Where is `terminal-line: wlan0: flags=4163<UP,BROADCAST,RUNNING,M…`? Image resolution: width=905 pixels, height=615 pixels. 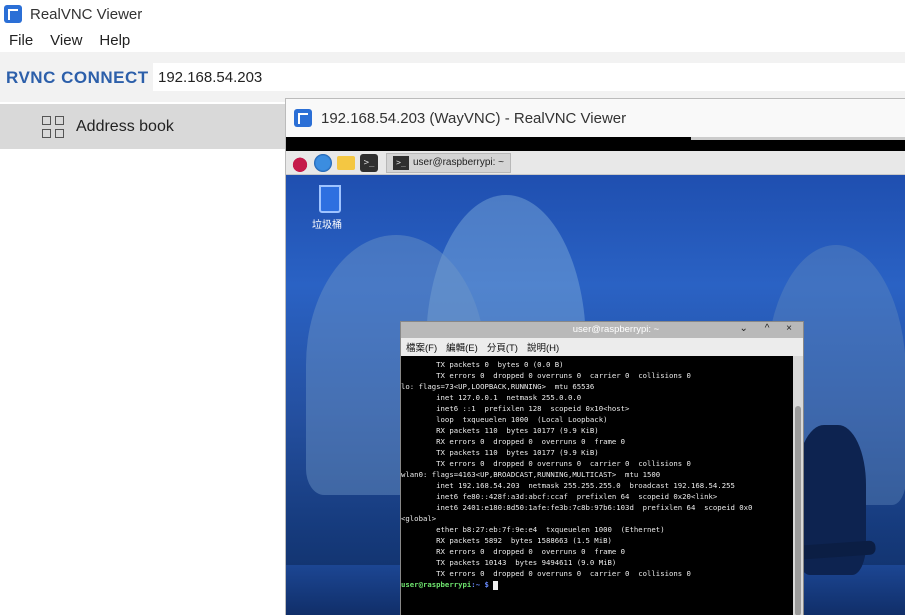
terminal-line: wlan0: flags=4163<UP,BROADCAST,RUNNING,M… is located at coordinates (531, 474).